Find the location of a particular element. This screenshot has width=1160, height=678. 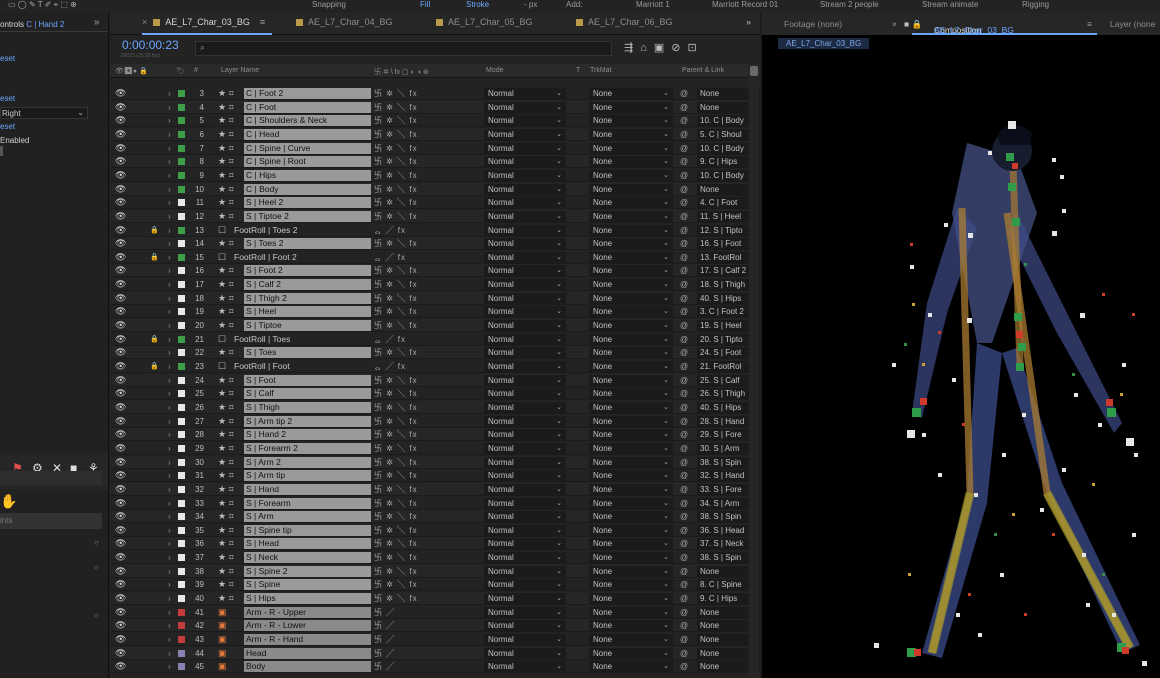

tab-char-03: × AE_L7_Char_03_BG ≡ is located at coordinates (203, 22).